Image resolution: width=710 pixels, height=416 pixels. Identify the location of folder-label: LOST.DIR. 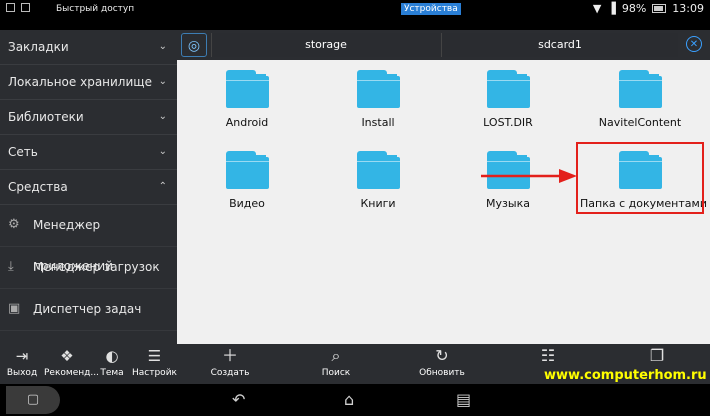
(508, 122).